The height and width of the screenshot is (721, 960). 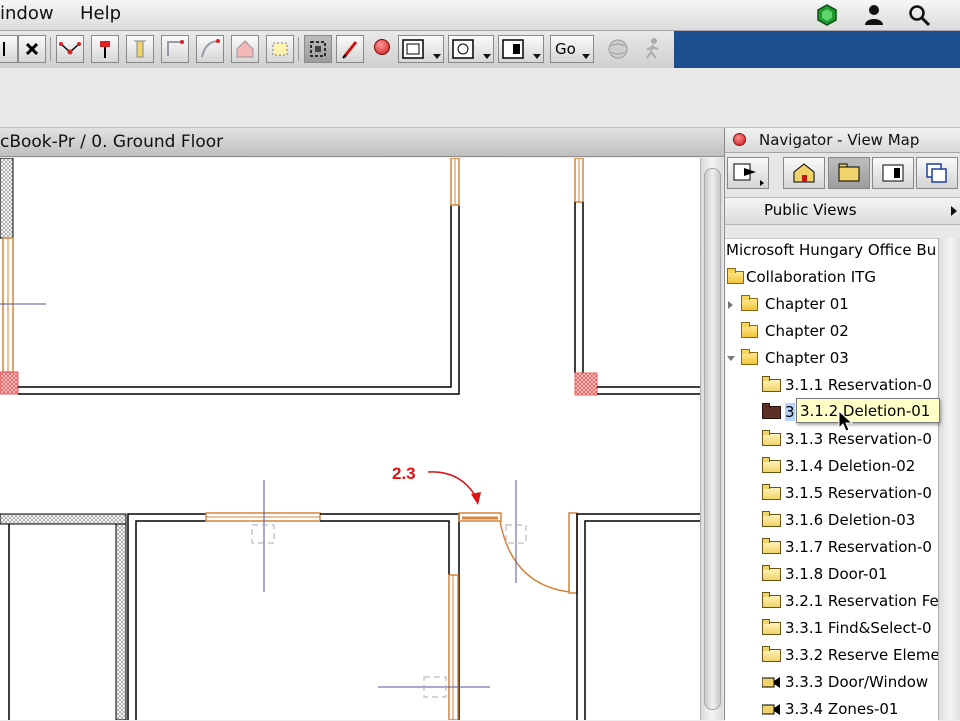 What do you see at coordinates (350, 49) in the screenshot?
I see `pen-tool-icon` at bounding box center [350, 49].